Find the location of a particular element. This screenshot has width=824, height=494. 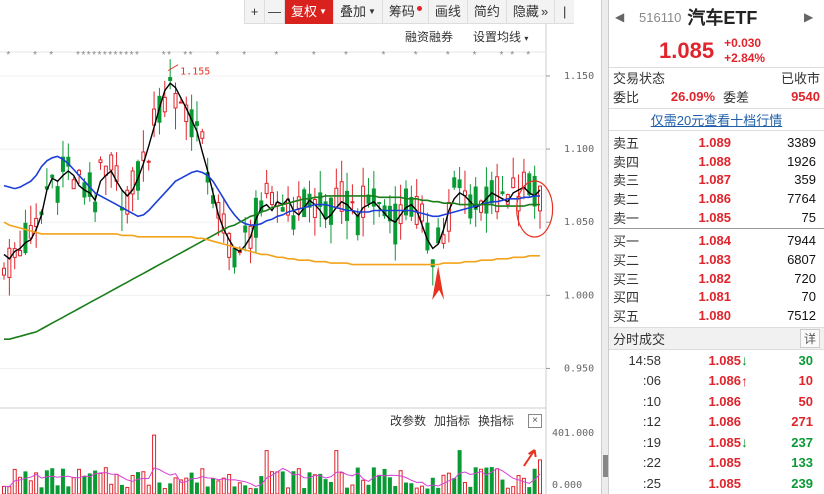

fuquan-button: 复权 ▼ is located at coordinates (308, 12).